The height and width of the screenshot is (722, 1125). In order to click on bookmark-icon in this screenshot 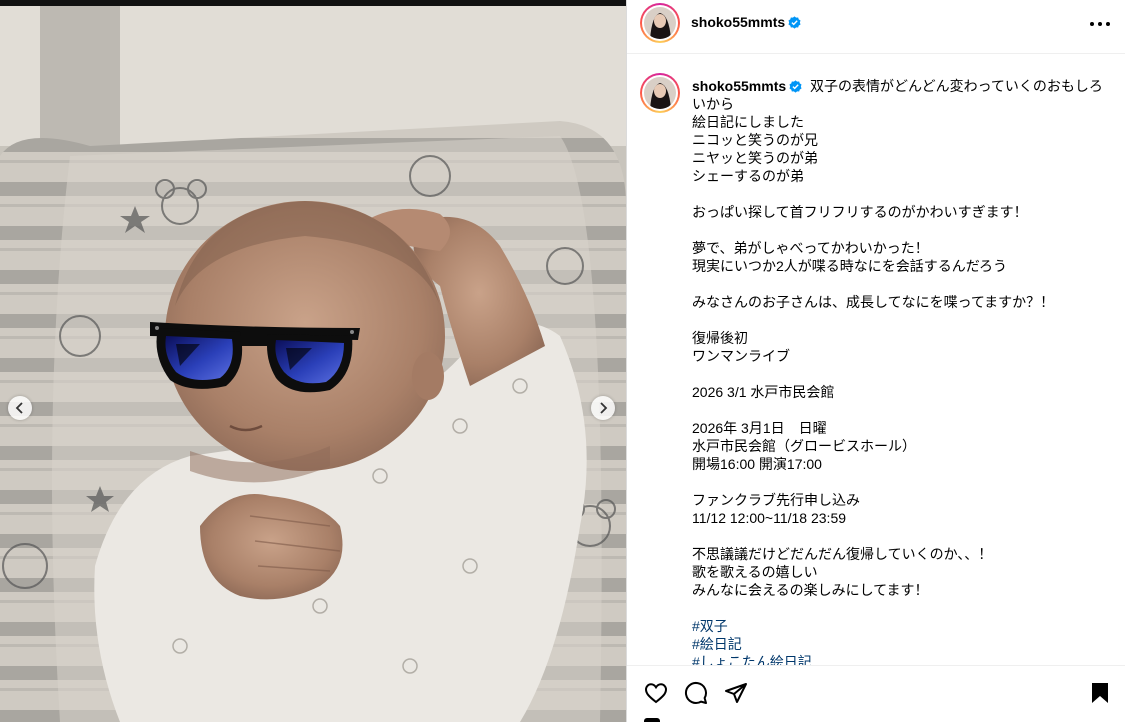, I will do `click(1100, 693)`.